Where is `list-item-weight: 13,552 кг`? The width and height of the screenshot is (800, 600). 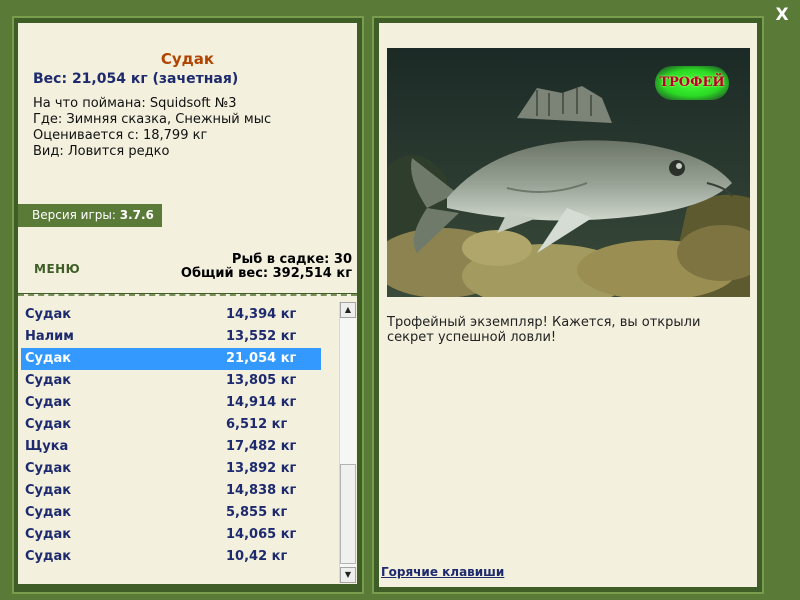
list-item-weight: 13,552 кг is located at coordinates (261, 336).